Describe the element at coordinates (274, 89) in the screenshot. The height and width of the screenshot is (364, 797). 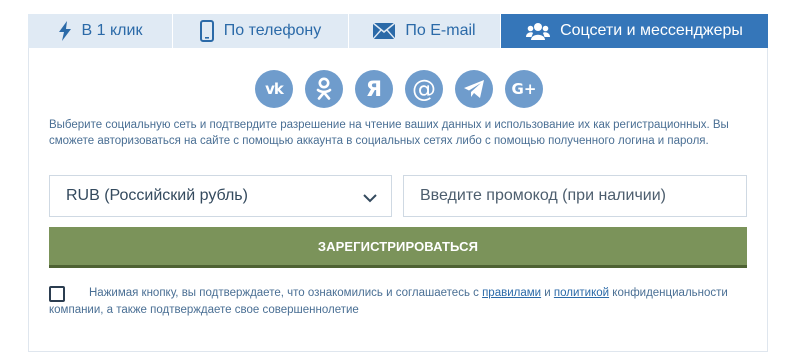
I see `vk-icon: vk` at that location.